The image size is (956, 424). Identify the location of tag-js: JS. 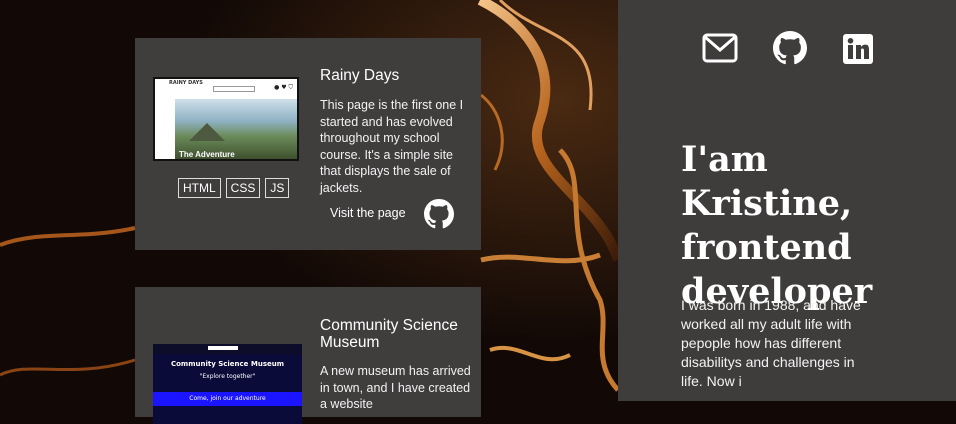
(277, 188).